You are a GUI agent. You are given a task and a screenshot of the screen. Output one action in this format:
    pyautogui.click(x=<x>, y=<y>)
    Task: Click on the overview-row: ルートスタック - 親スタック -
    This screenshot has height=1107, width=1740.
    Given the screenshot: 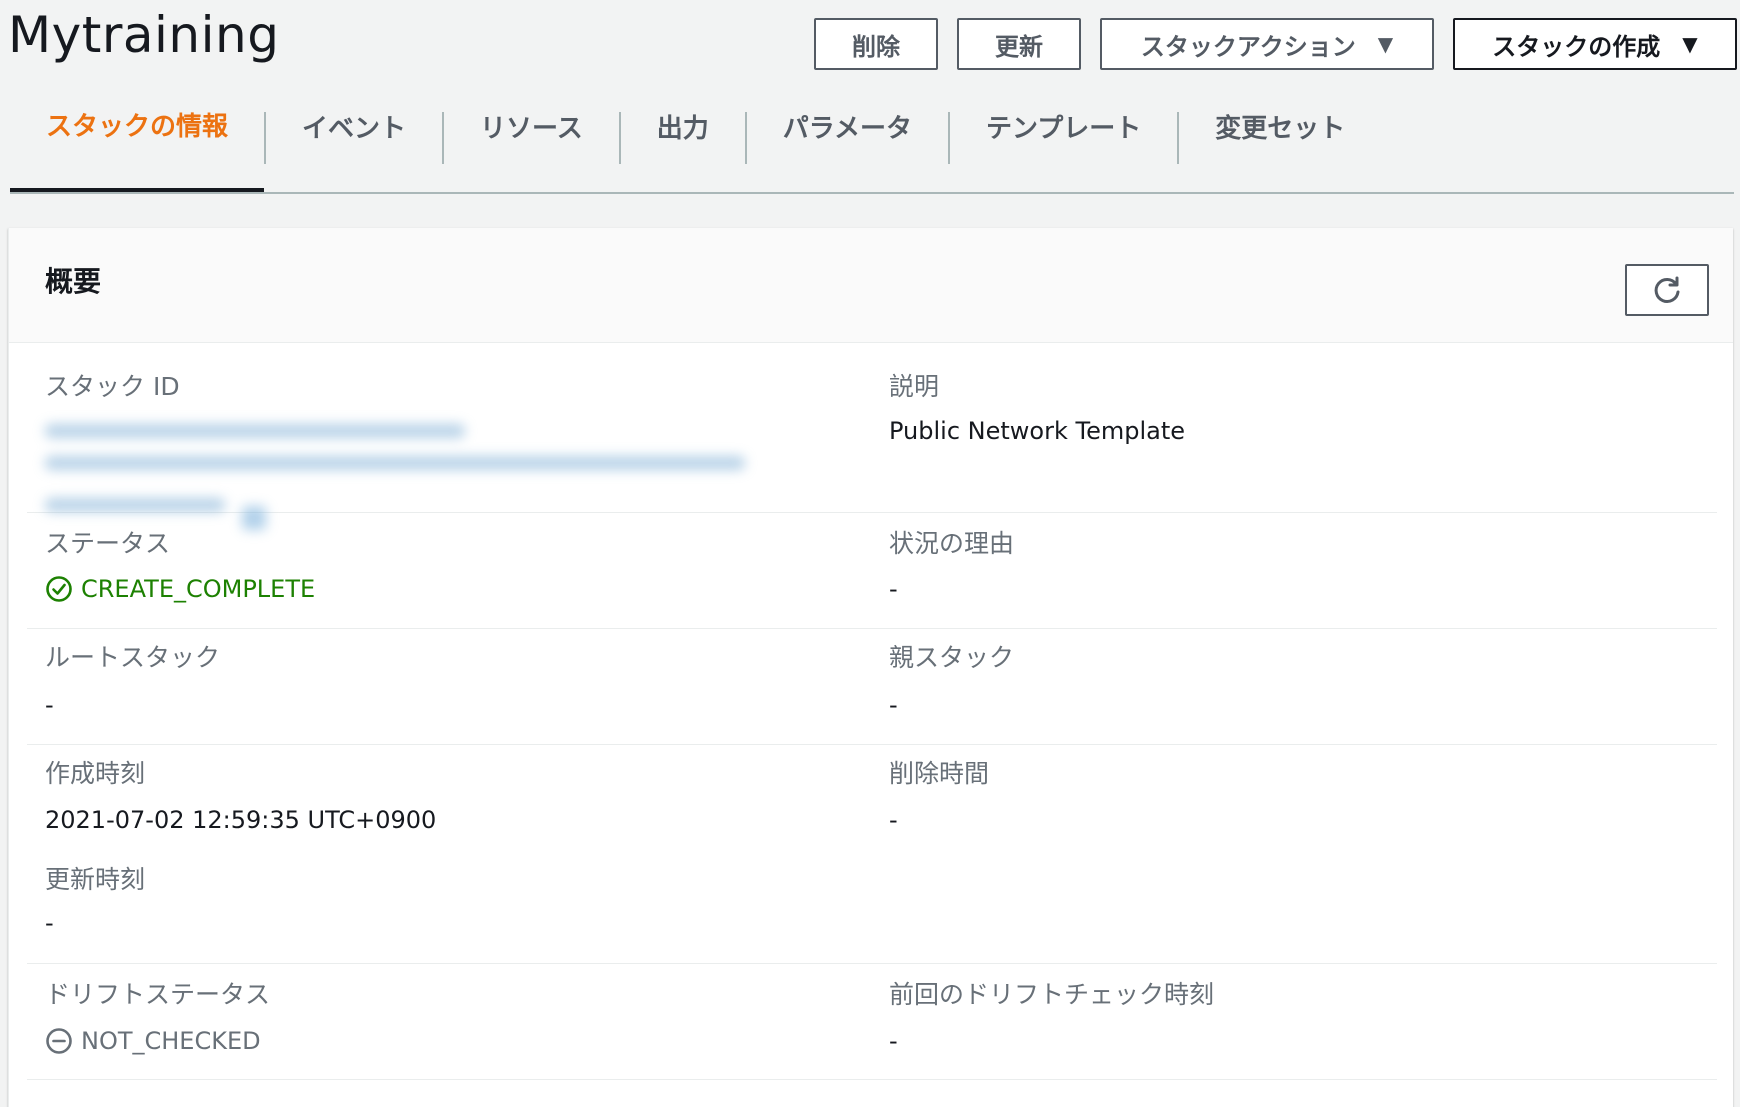 What is the action you would take?
    pyautogui.click(x=872, y=687)
    